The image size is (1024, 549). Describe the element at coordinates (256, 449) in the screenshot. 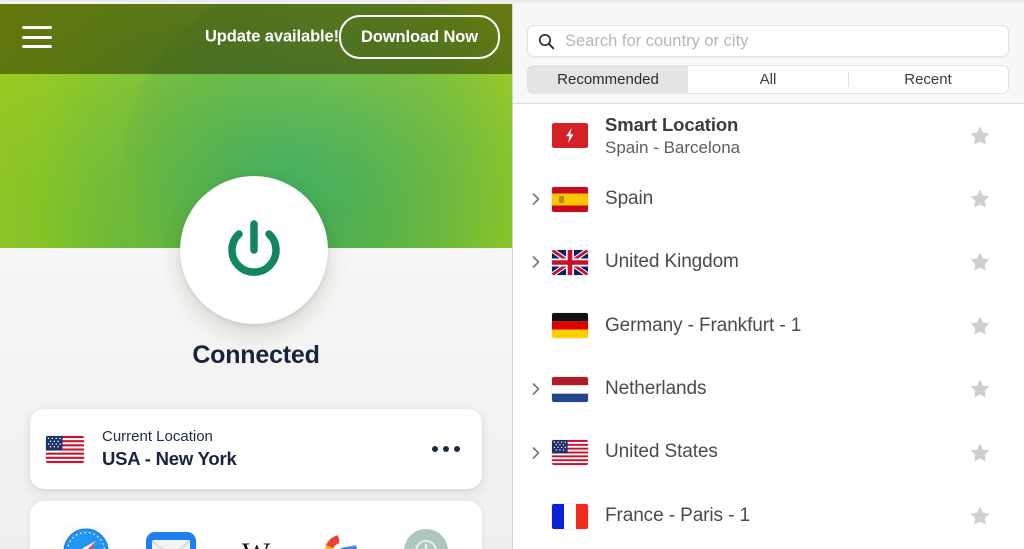

I see `current-location-card: Current Location USA - New York` at that location.